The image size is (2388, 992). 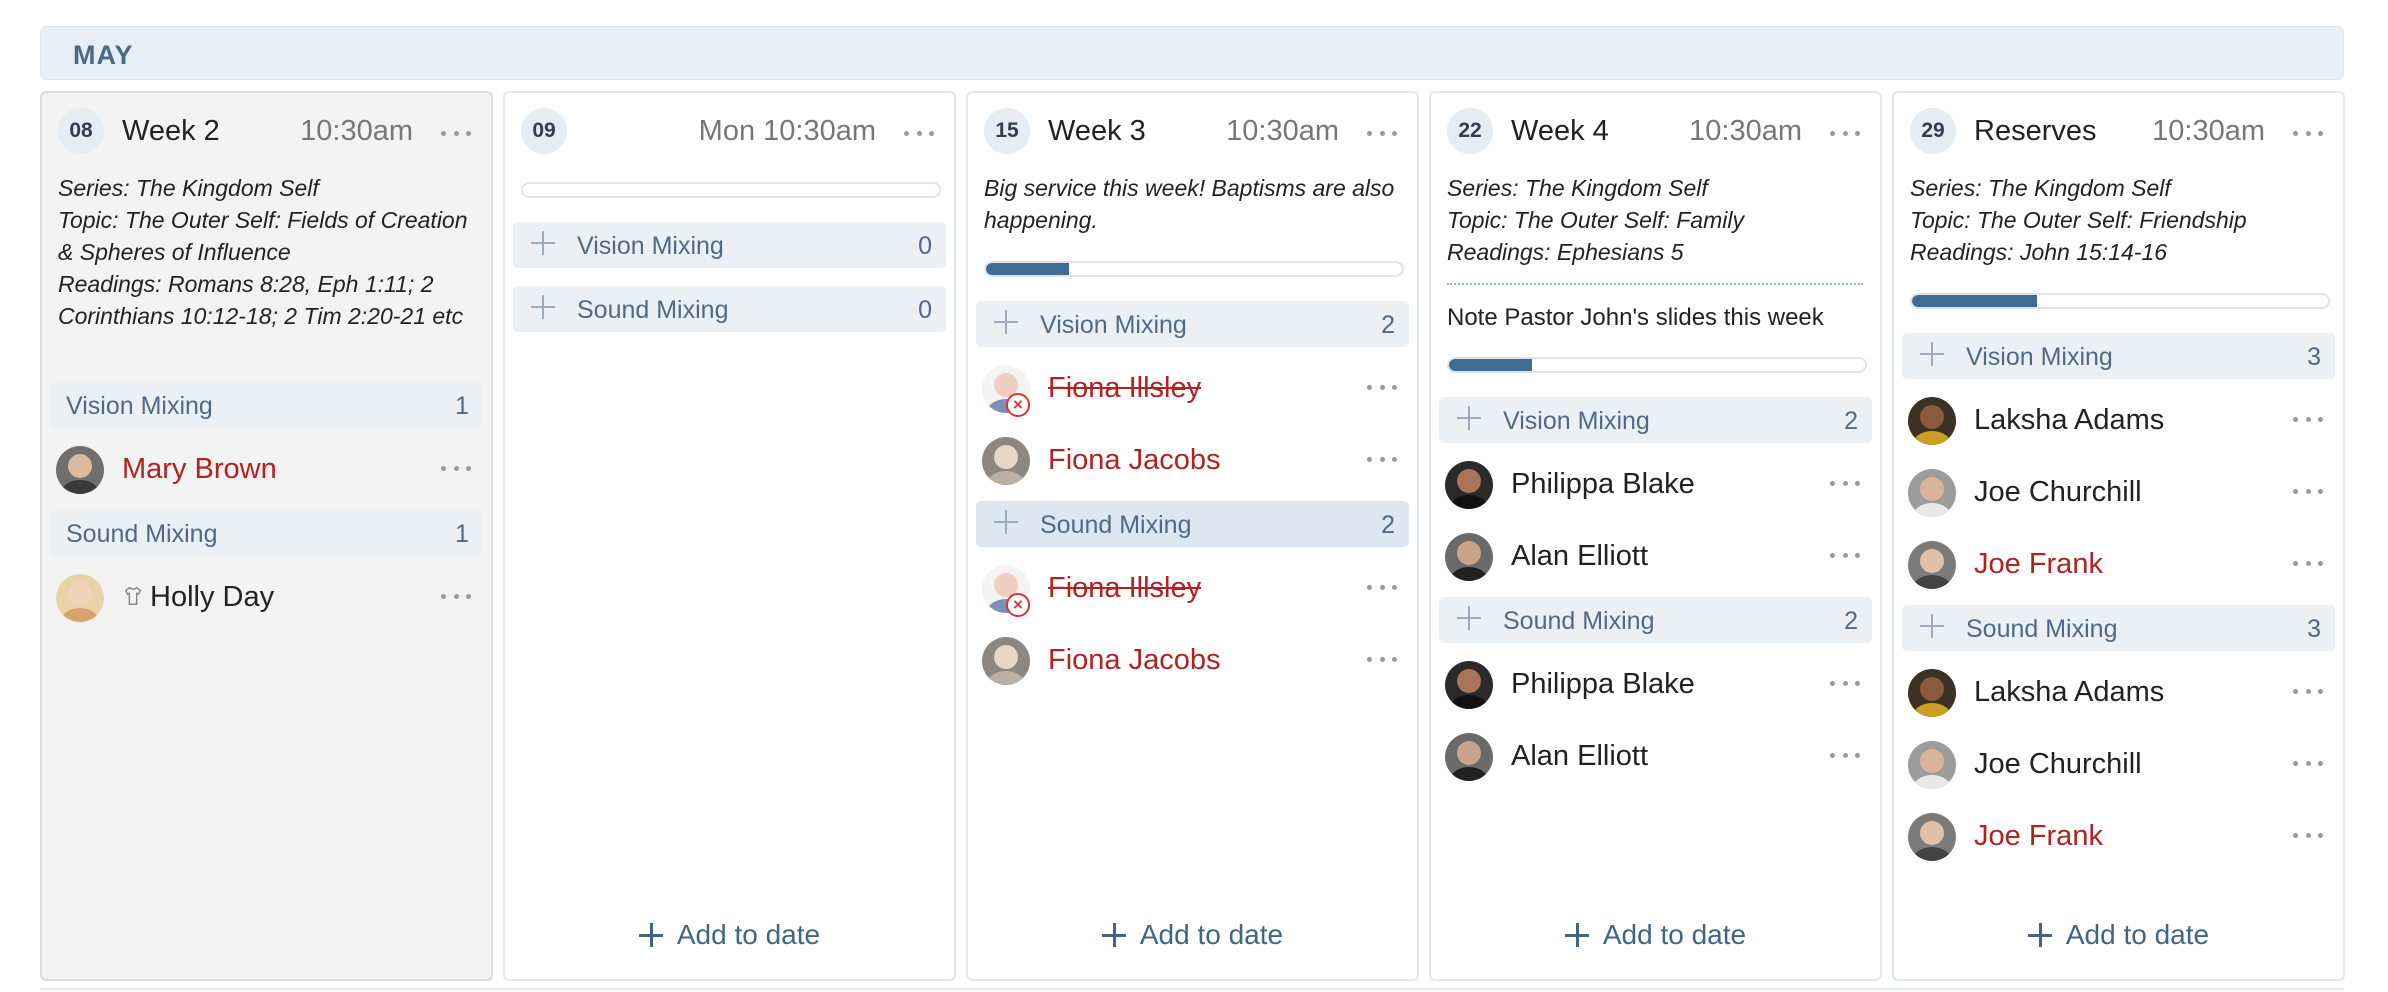 What do you see at coordinates (729, 309) in the screenshot?
I see `section-sound-mixing: Sound Mixing 0` at bounding box center [729, 309].